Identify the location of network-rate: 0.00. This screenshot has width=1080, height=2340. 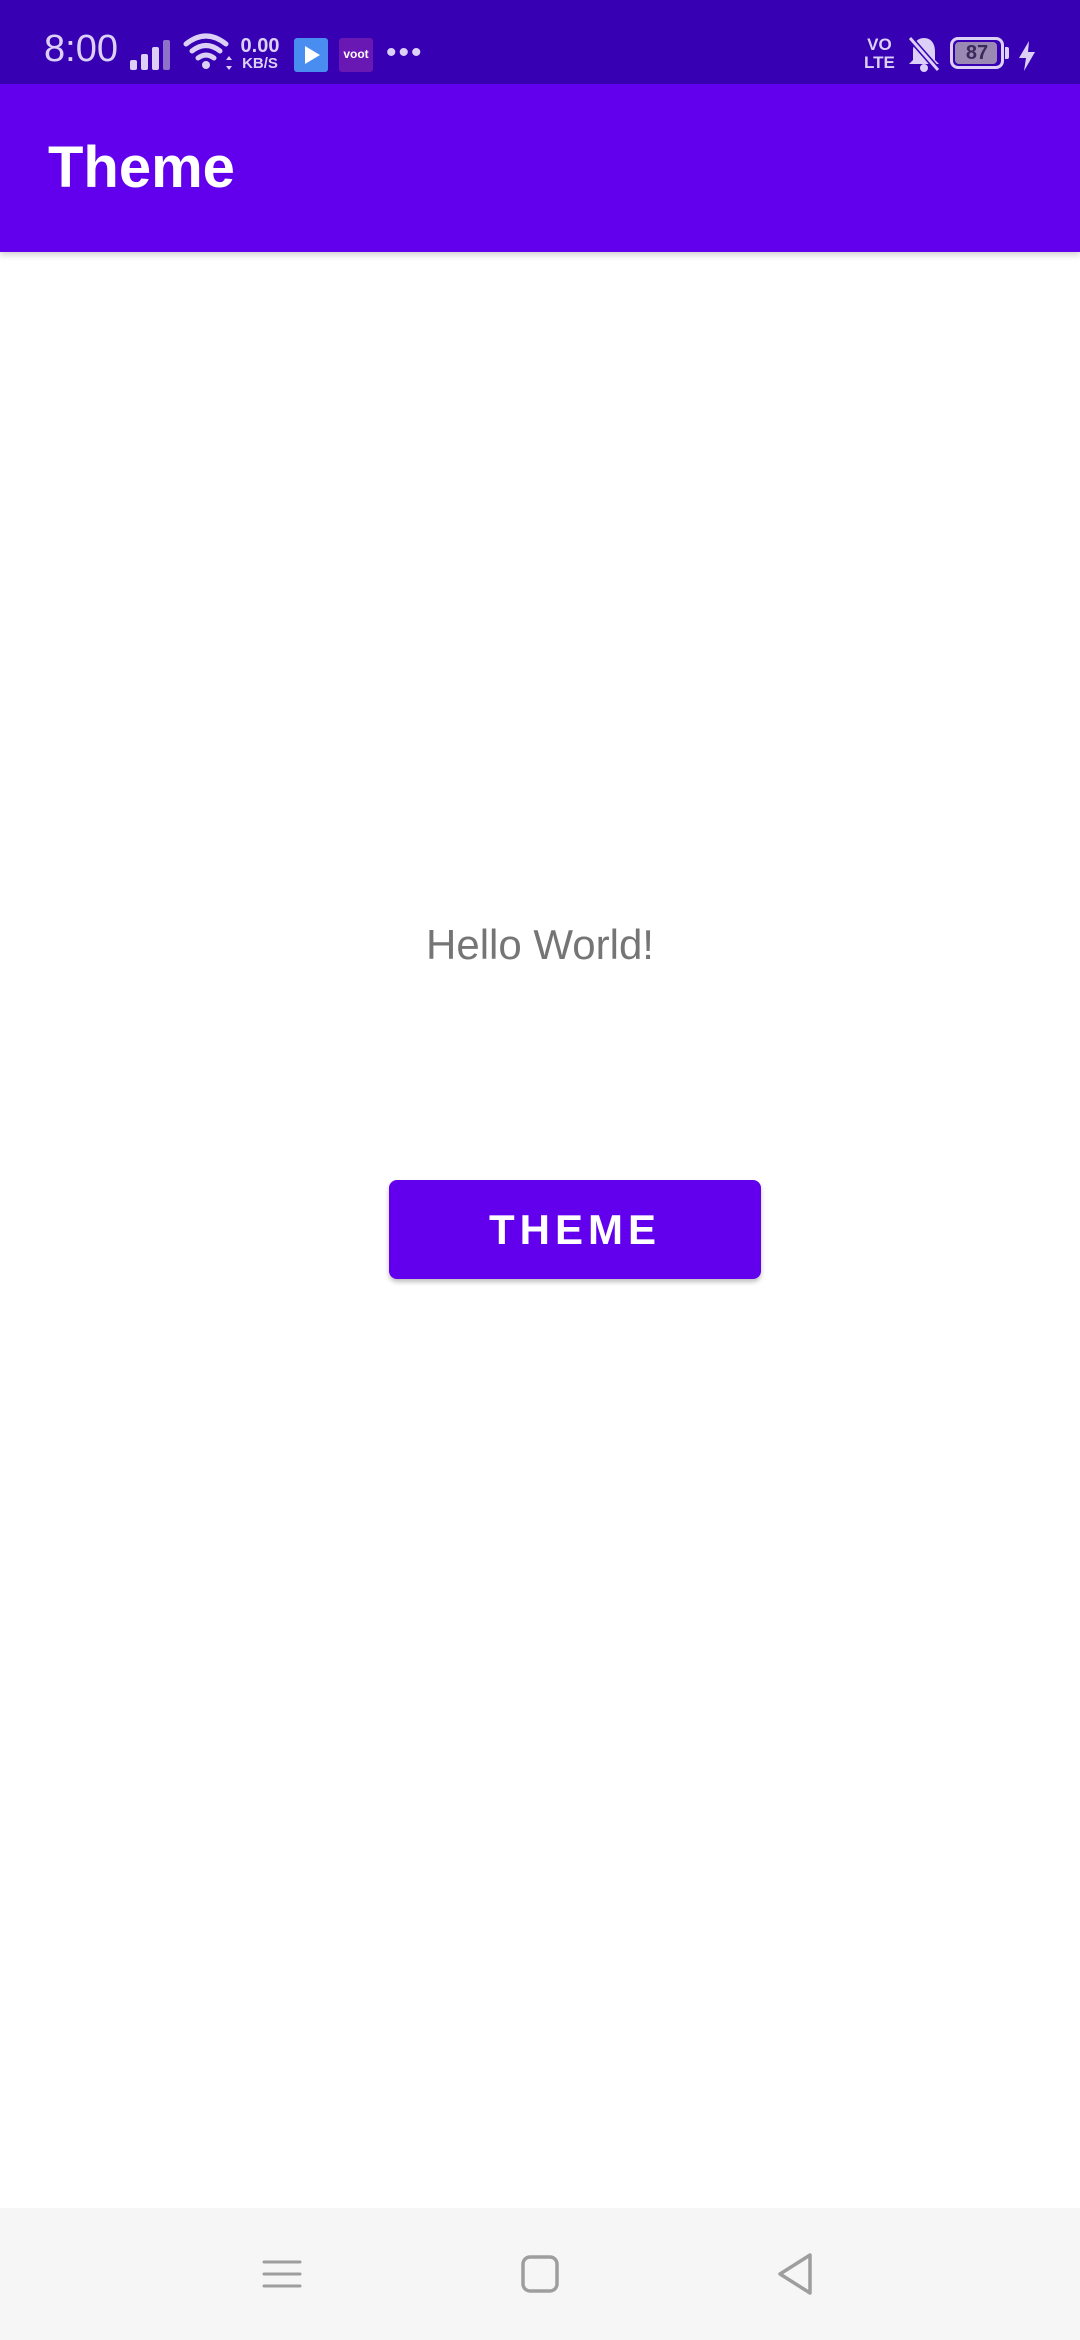
(260, 46).